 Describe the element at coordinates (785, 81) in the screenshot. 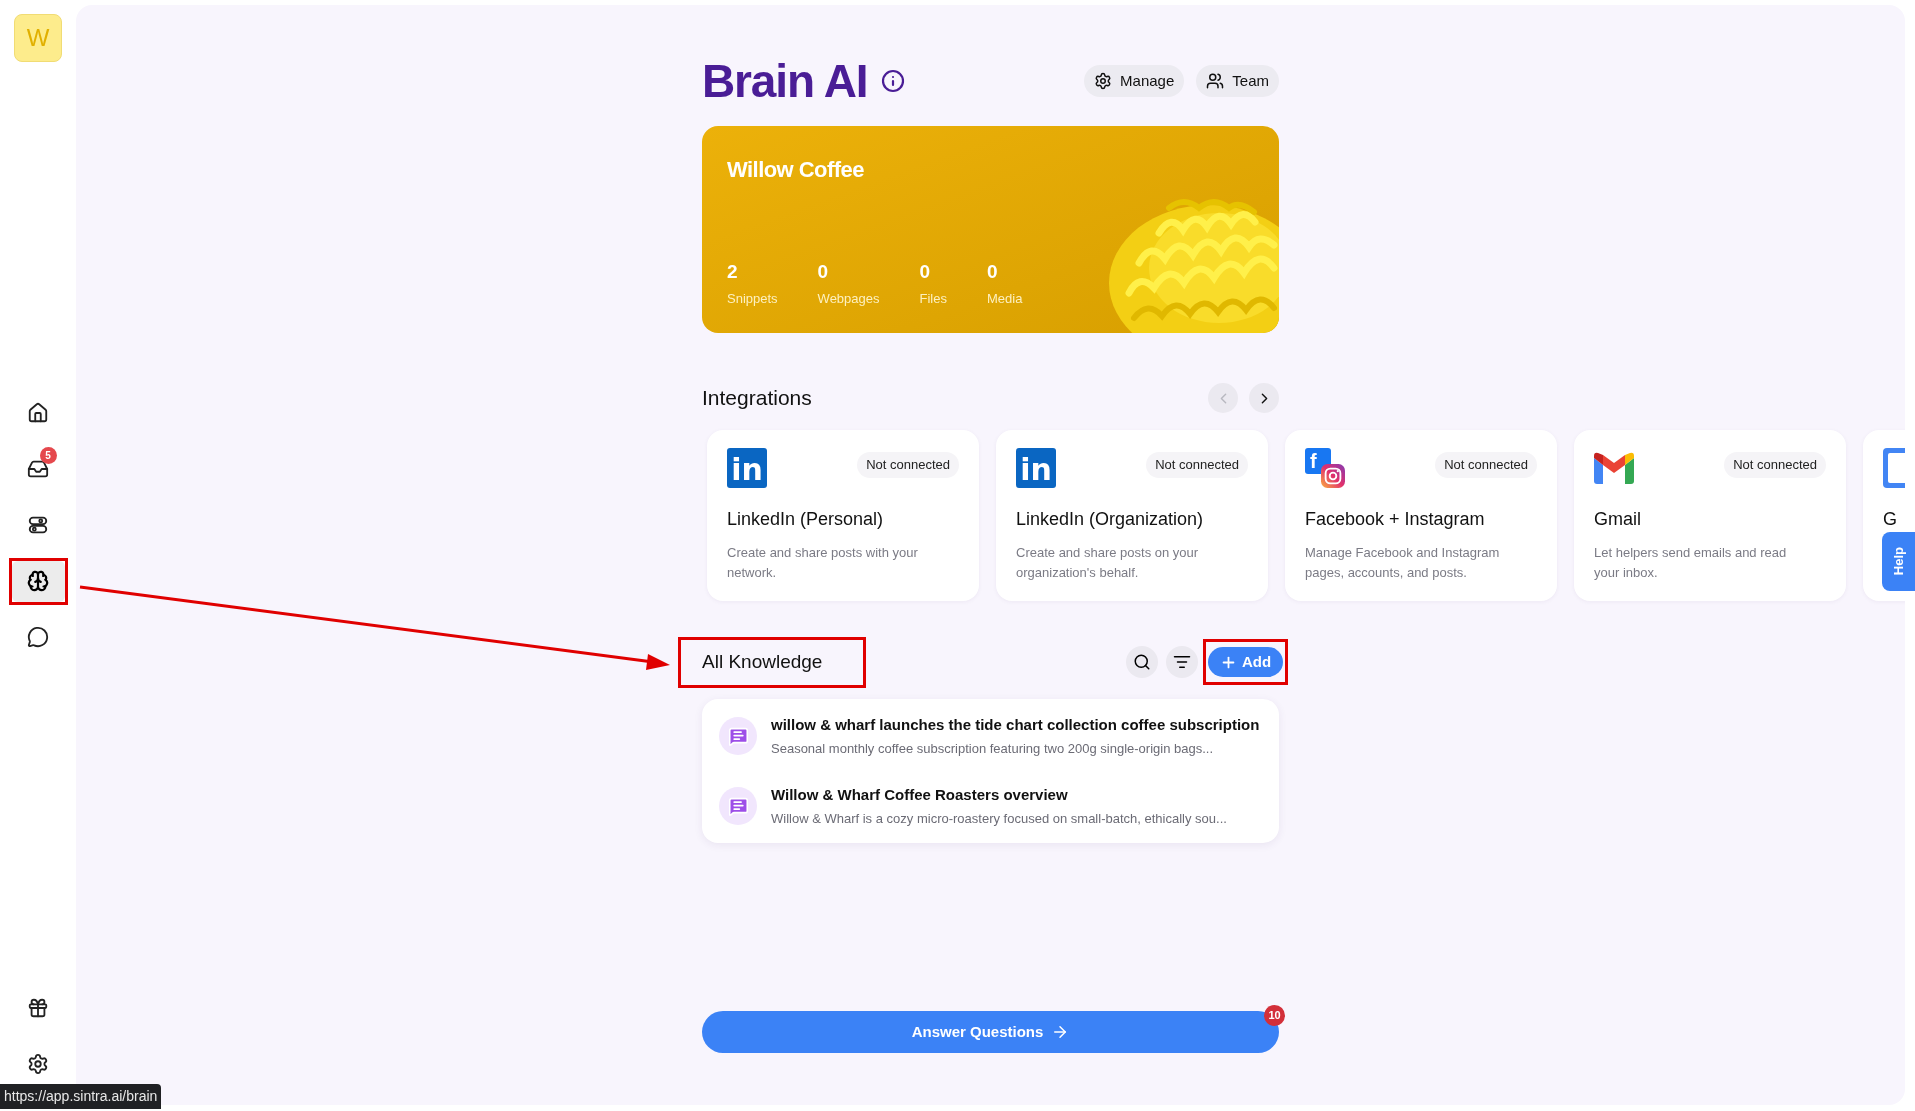

I see `page-title: Brain AI` at that location.